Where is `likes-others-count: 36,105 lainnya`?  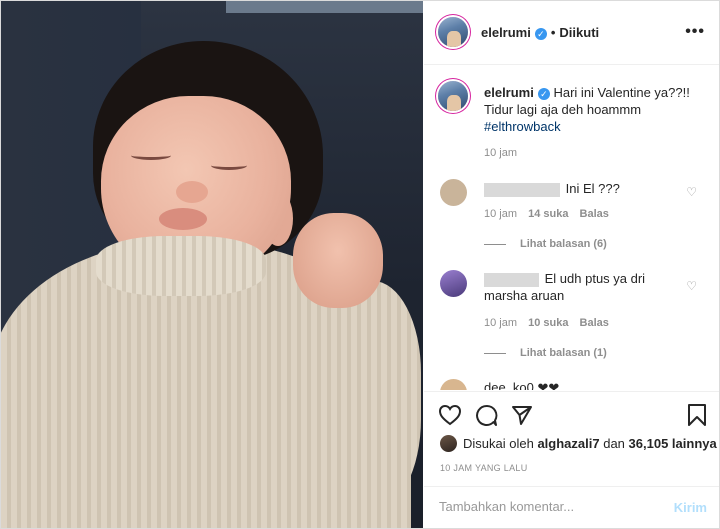
likes-others-count: 36,105 lainnya is located at coordinates (673, 443).